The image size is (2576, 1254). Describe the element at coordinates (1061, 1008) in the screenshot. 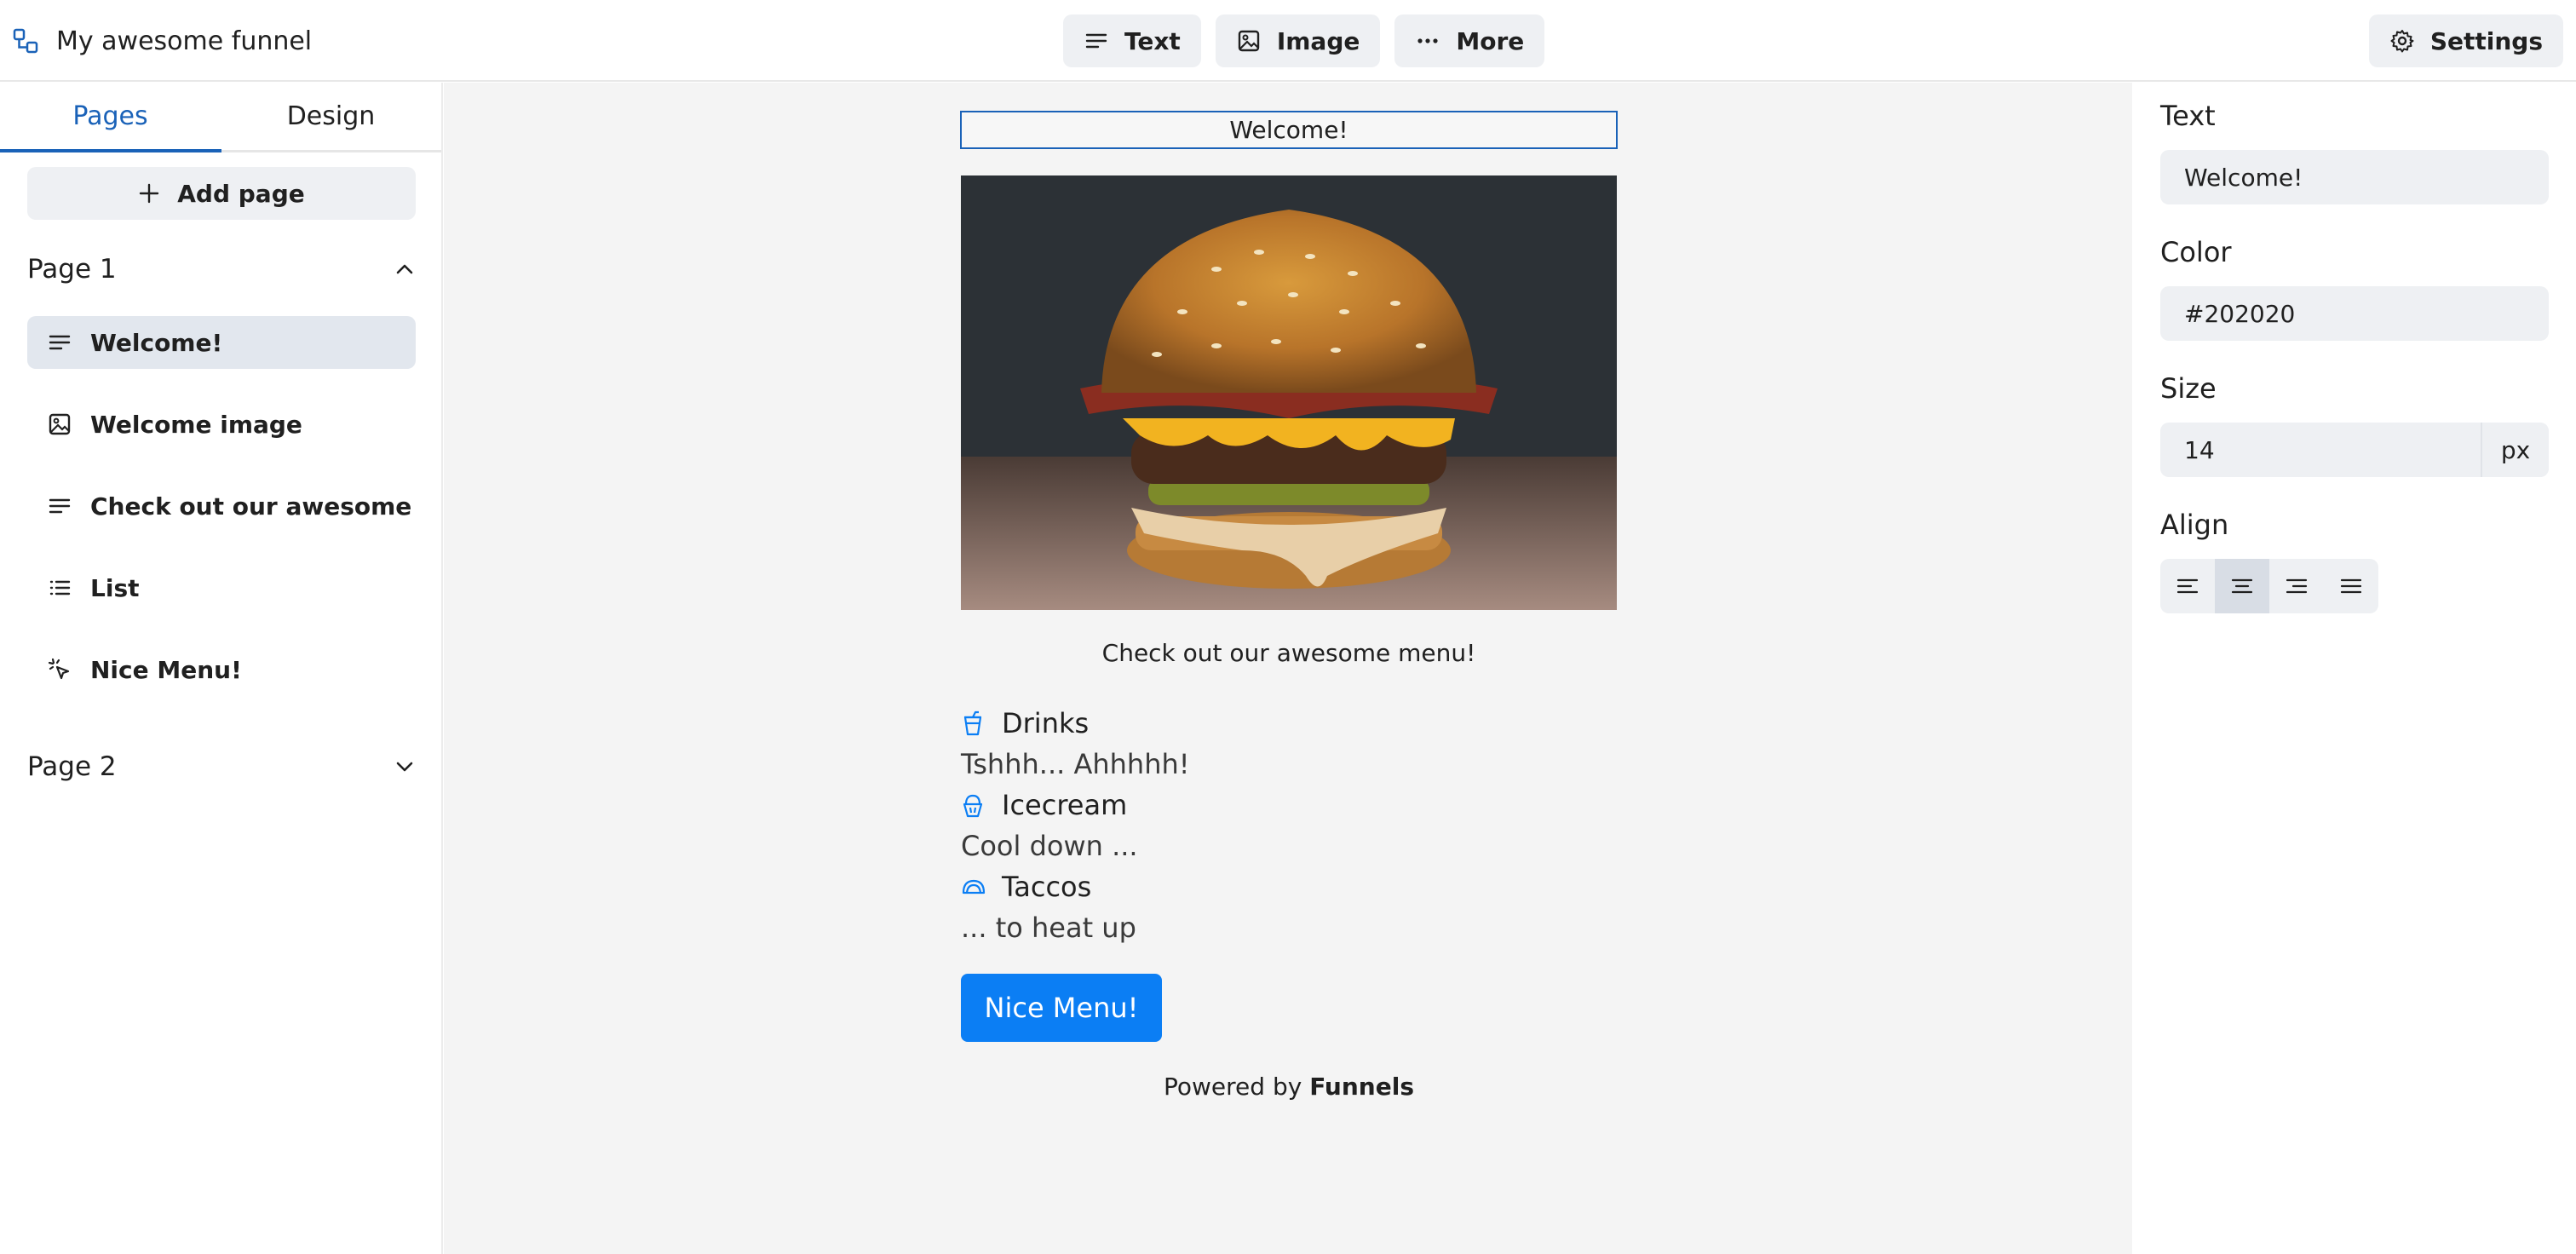

I see `nice-menu-button: Nice Menu!` at that location.